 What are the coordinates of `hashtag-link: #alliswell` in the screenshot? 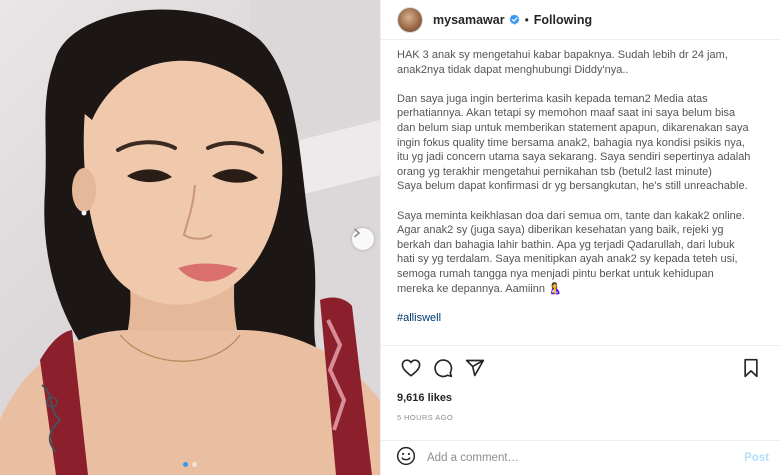 It's located at (419, 318).